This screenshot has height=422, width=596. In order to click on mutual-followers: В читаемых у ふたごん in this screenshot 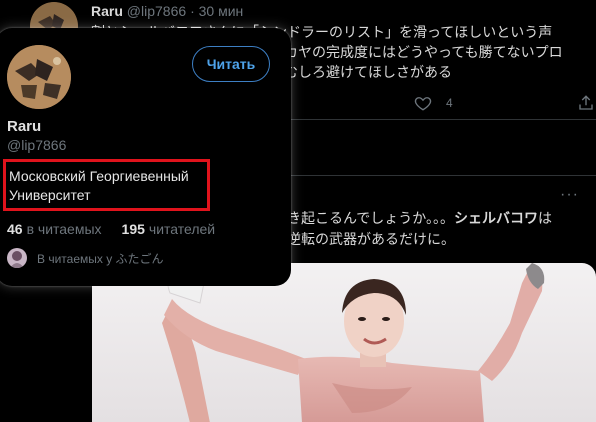, I will do `click(85, 258)`.